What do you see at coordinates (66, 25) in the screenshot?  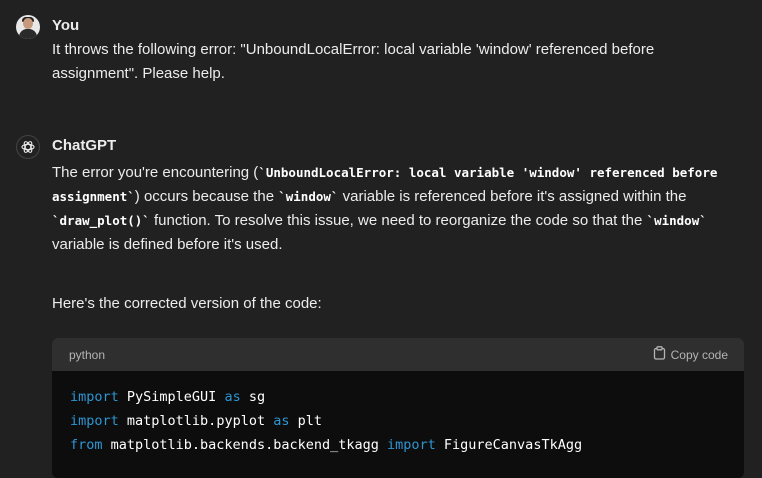 I see `user-name: You` at bounding box center [66, 25].